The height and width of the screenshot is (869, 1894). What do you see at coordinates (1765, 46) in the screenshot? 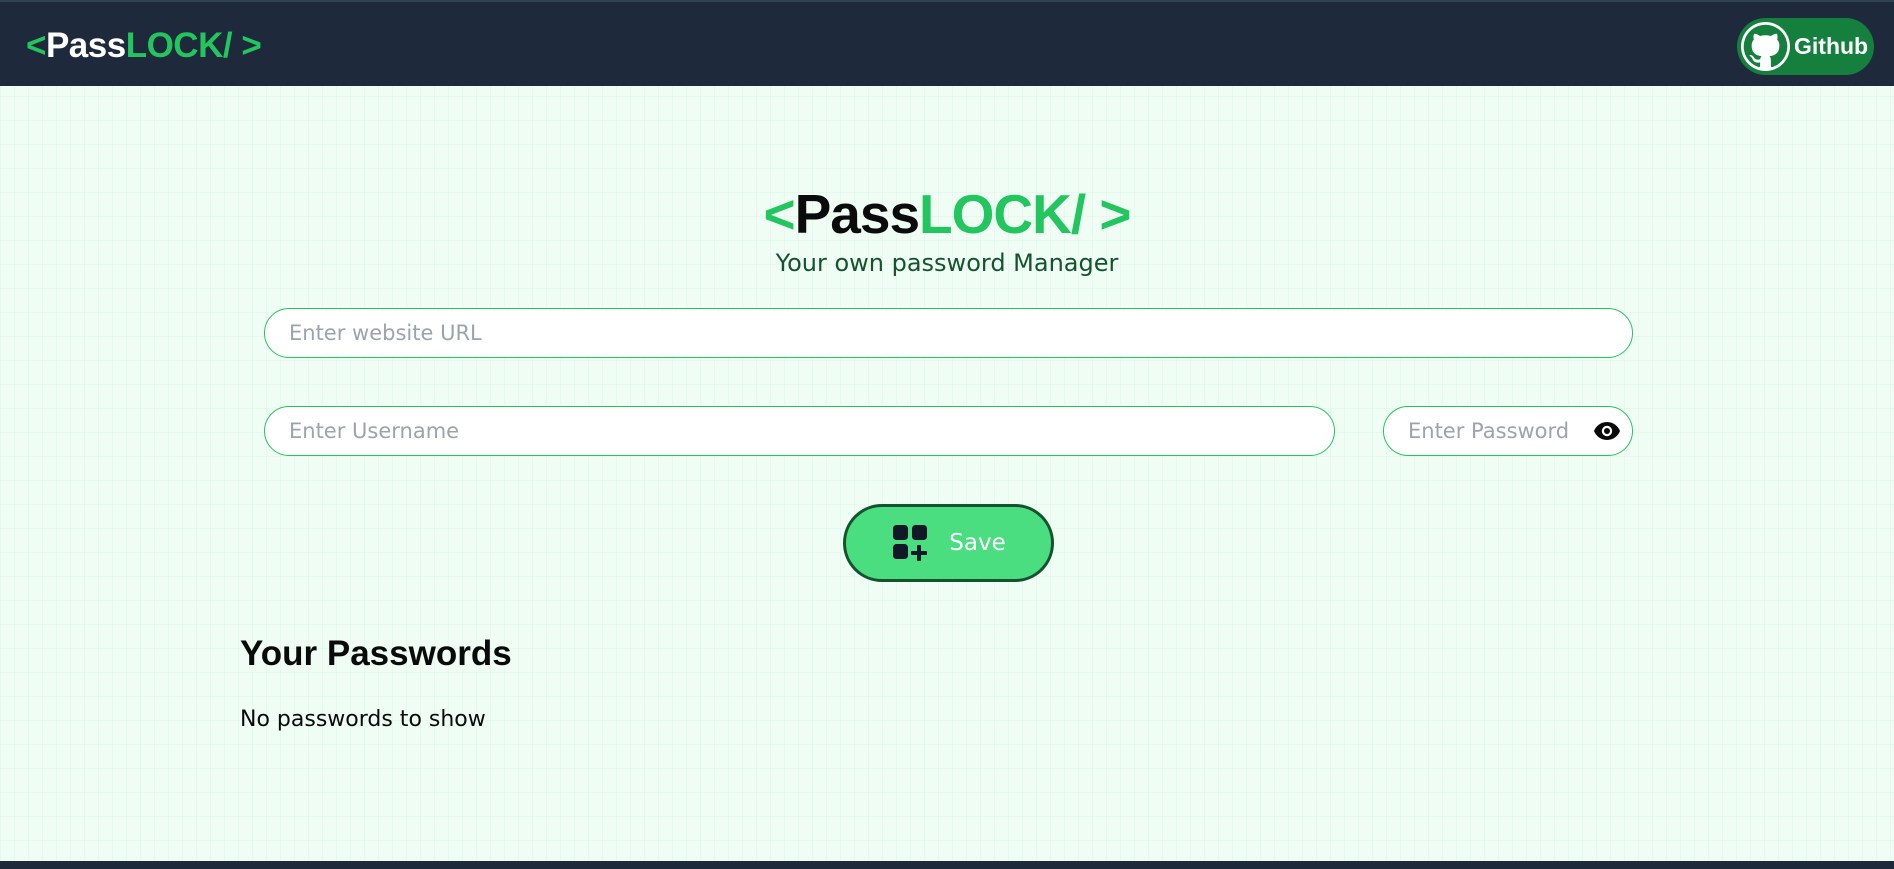
I see `github-icon` at bounding box center [1765, 46].